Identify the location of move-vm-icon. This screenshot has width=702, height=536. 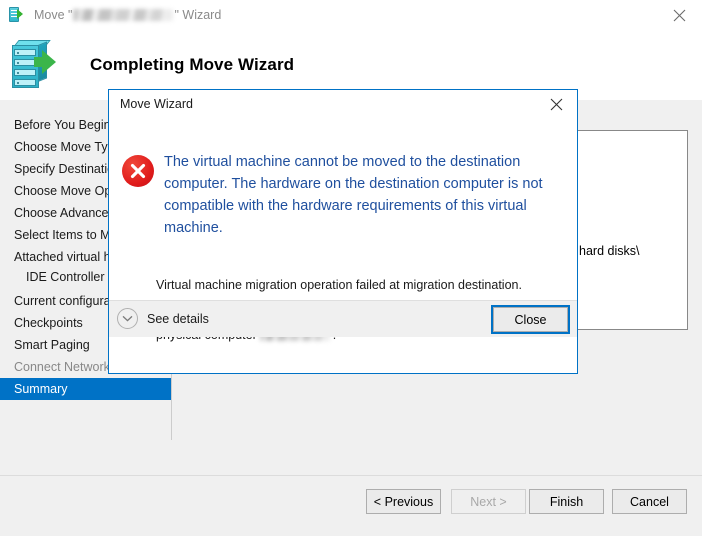
(17, 15).